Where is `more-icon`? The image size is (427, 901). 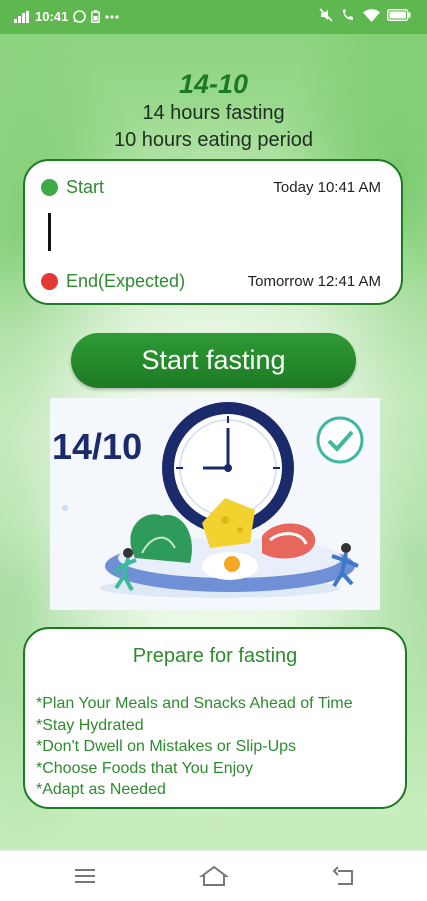
more-icon is located at coordinates (112, 16).